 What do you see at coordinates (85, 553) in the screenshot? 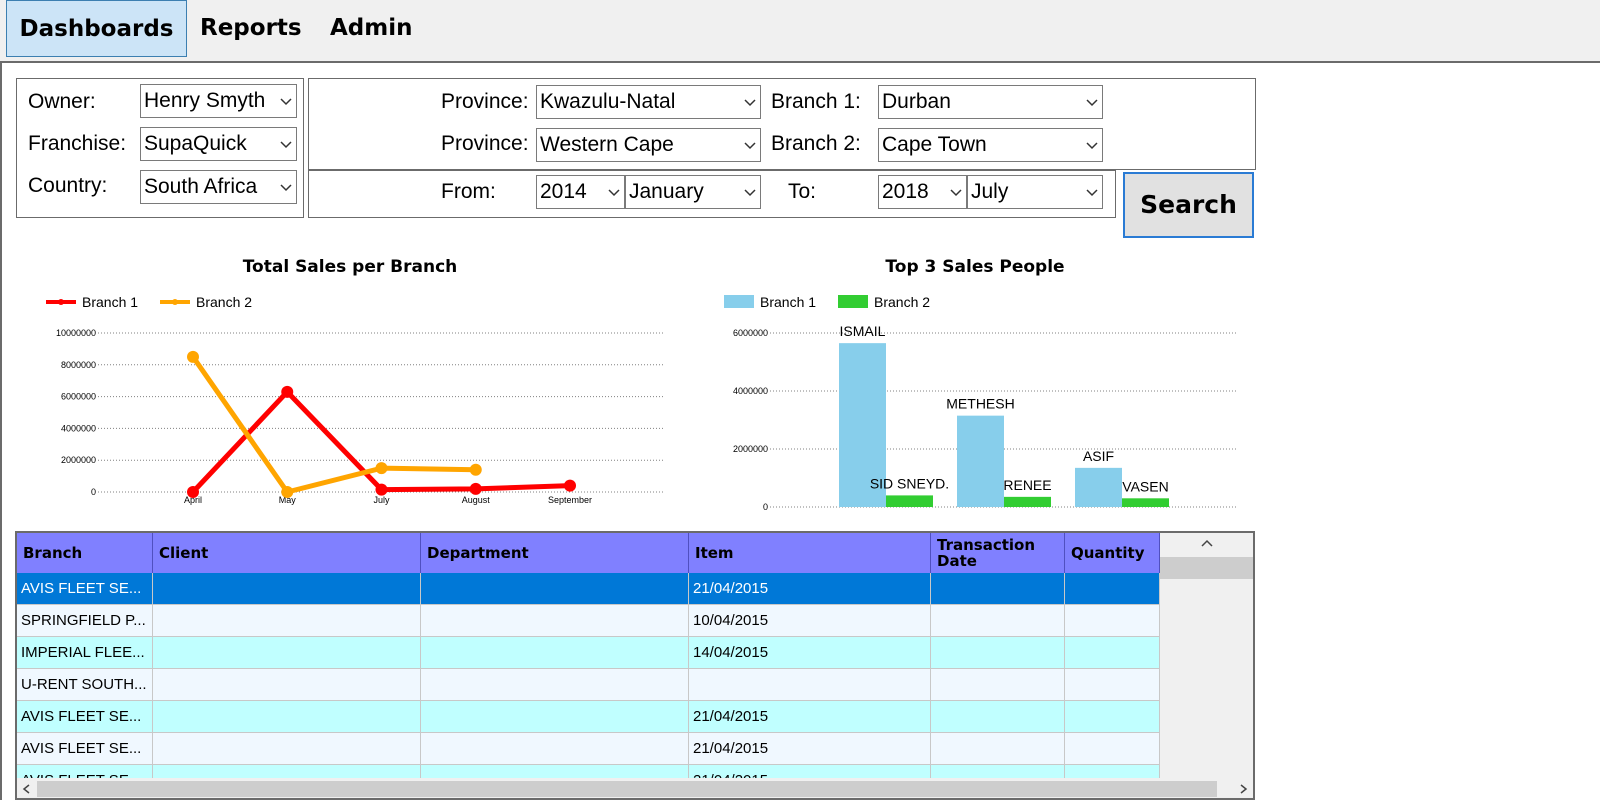
I see `column-header-branch: Branch` at bounding box center [85, 553].